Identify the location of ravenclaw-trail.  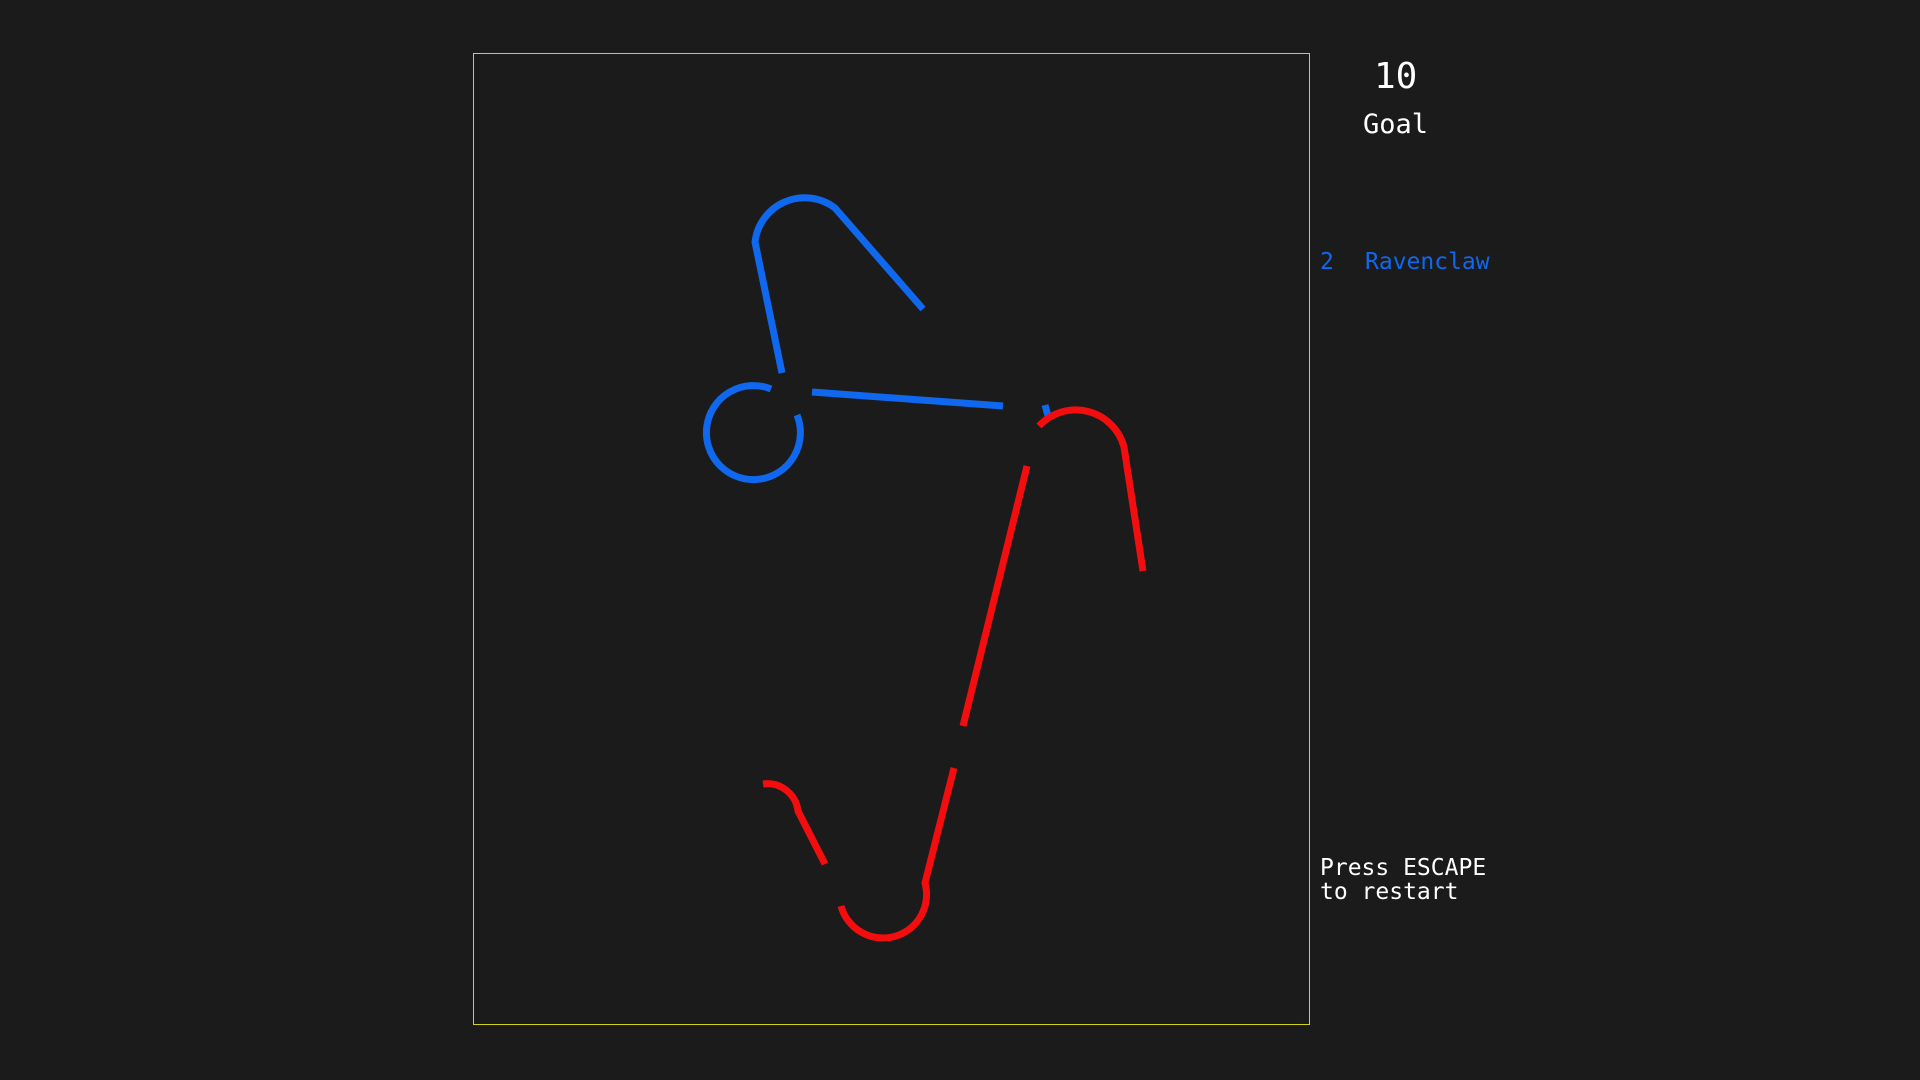
(877, 339).